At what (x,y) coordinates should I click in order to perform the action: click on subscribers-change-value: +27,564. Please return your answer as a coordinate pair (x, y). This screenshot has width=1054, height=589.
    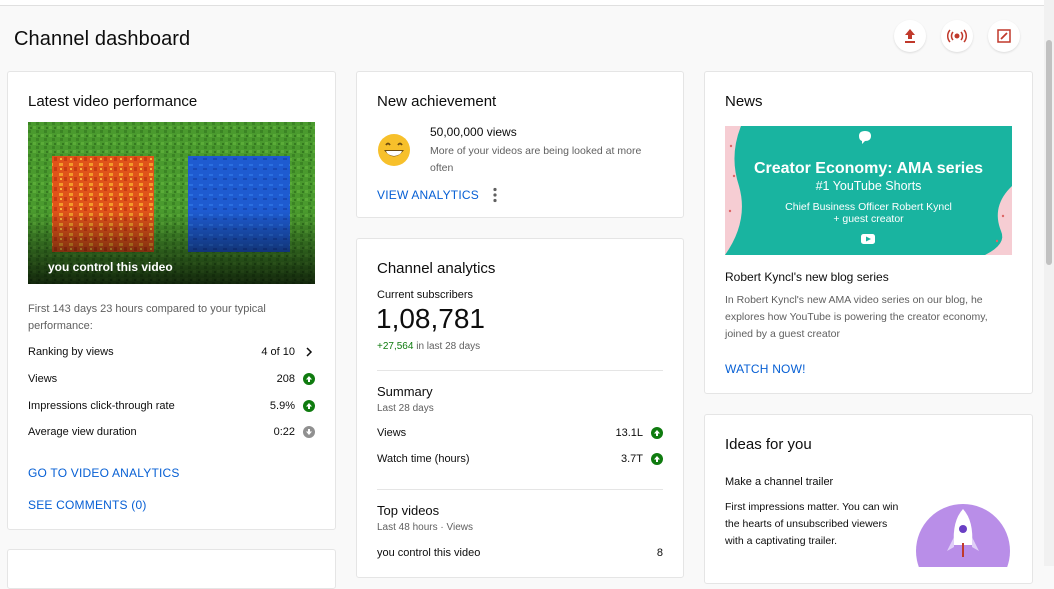
    Looking at the image, I should click on (395, 346).